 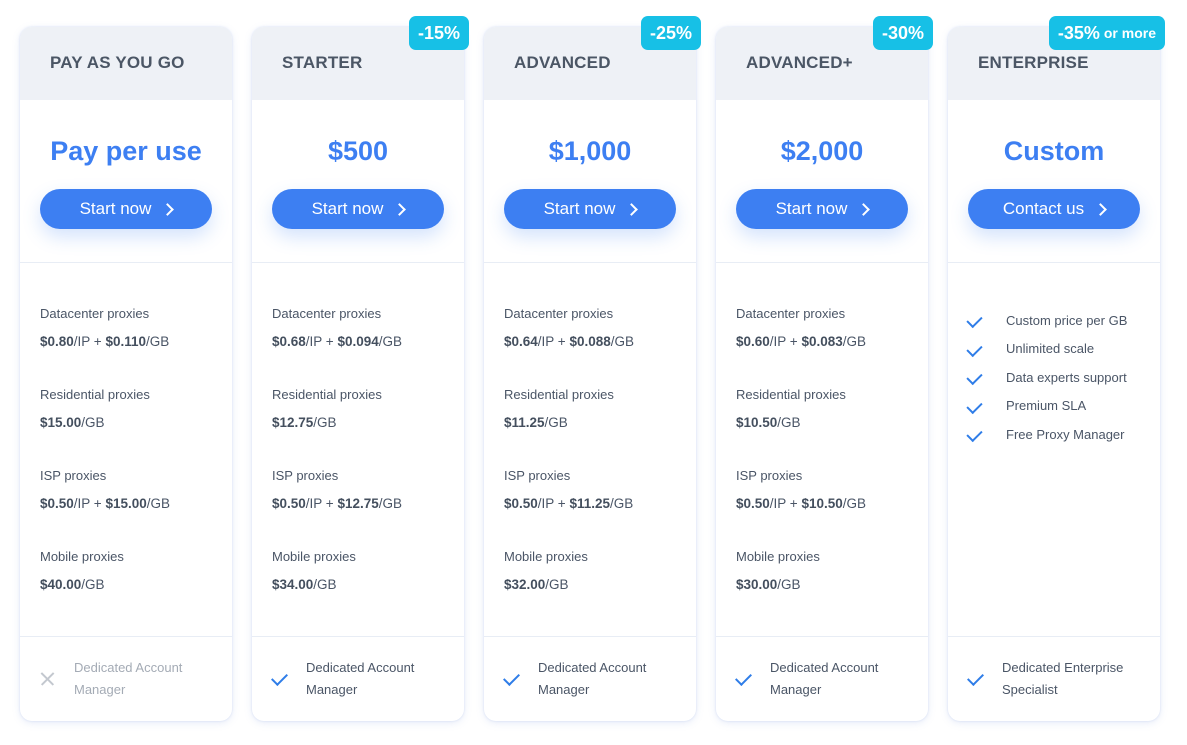 I want to click on proxy-price: $15.00/GB, so click(x=130, y=423).